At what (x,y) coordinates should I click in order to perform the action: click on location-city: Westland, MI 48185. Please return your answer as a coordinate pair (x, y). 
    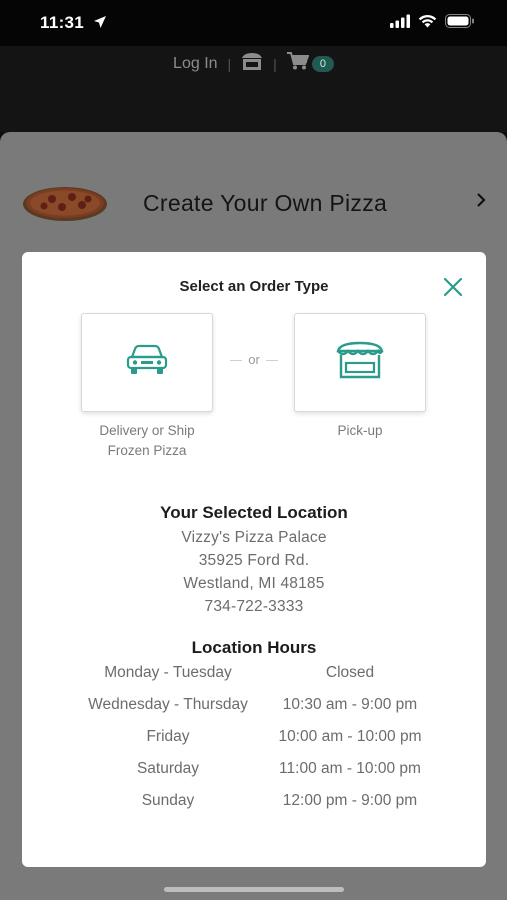
    Looking at the image, I should click on (254, 583).